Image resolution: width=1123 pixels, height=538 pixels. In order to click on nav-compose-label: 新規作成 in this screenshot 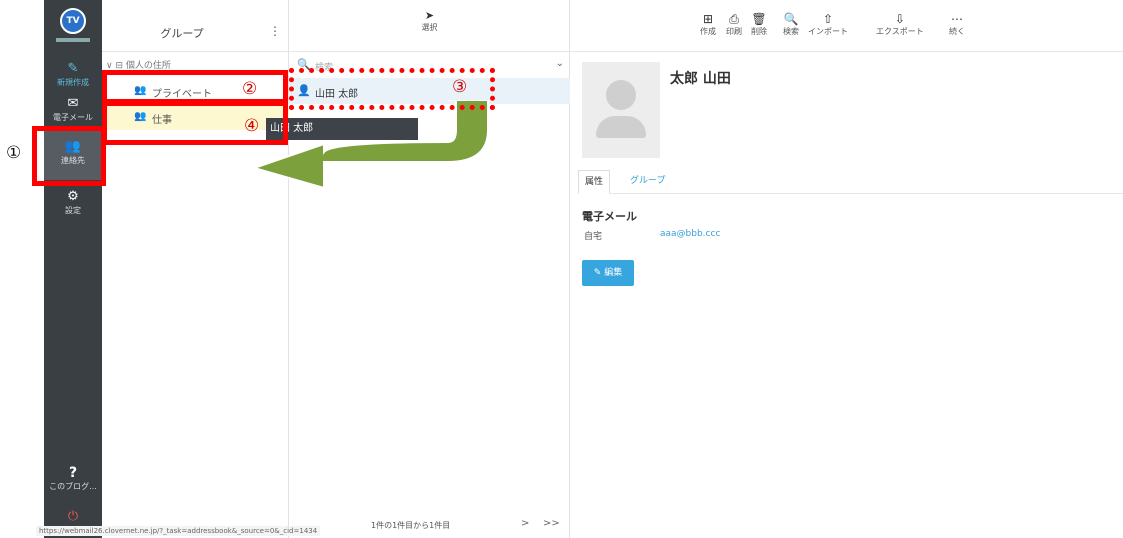, I will do `click(73, 82)`.